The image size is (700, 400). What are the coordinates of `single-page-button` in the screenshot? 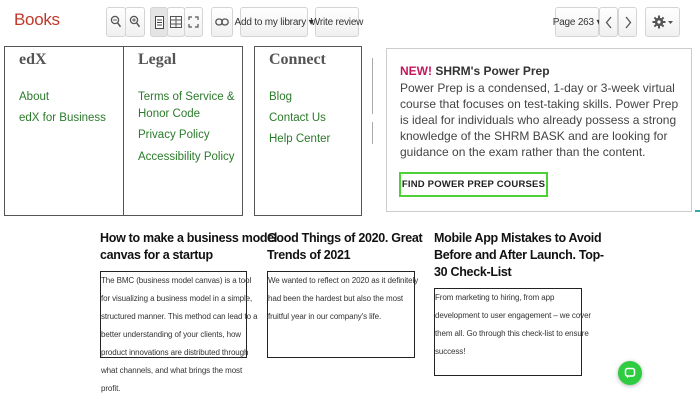 It's located at (159, 22).